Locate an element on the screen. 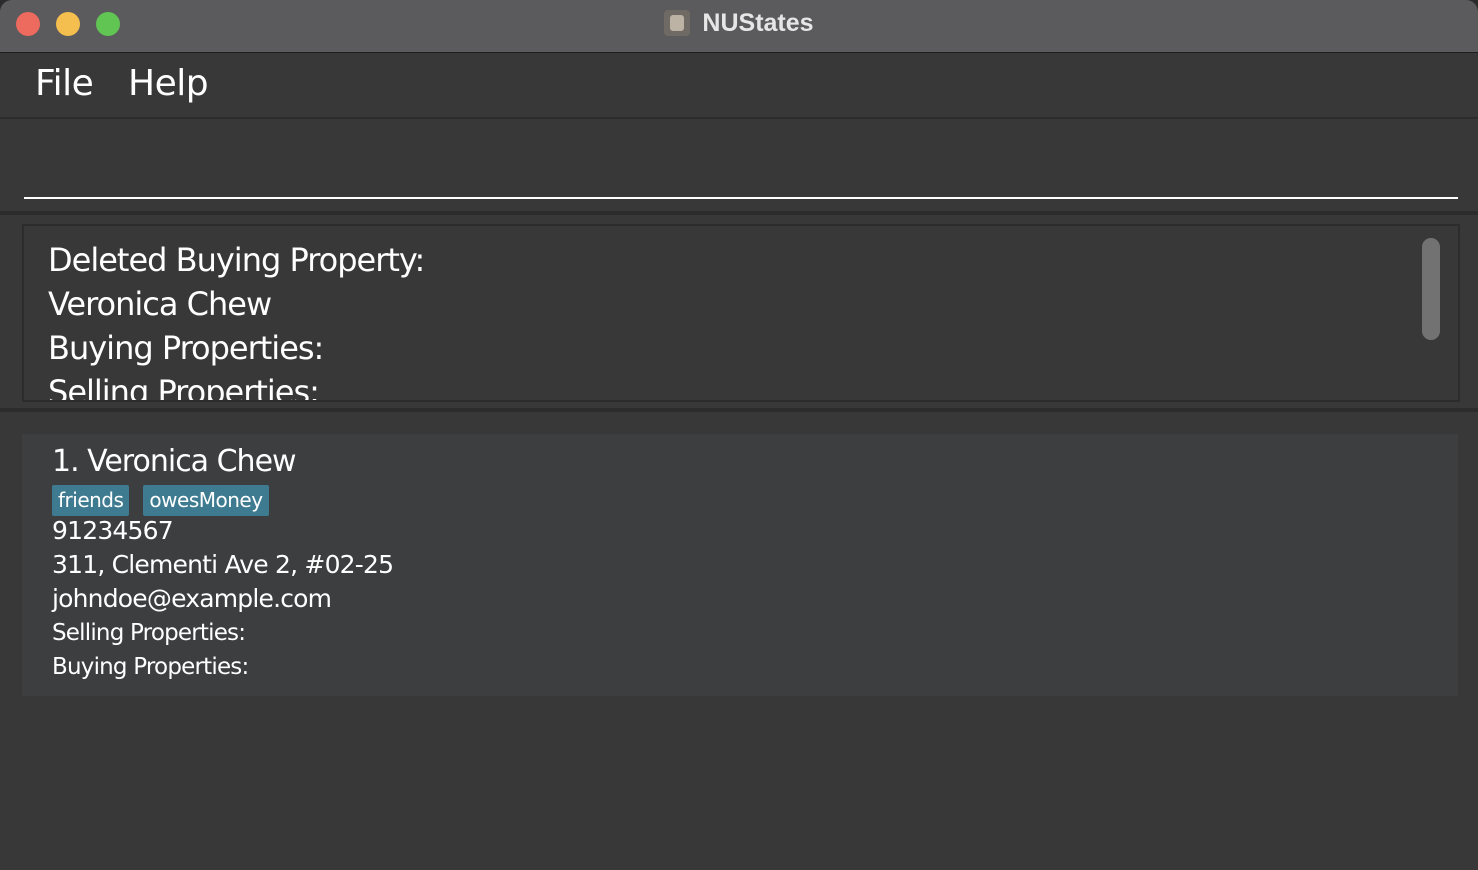 The height and width of the screenshot is (870, 1478). person-email: johndoe@example.com is located at coordinates (192, 598).